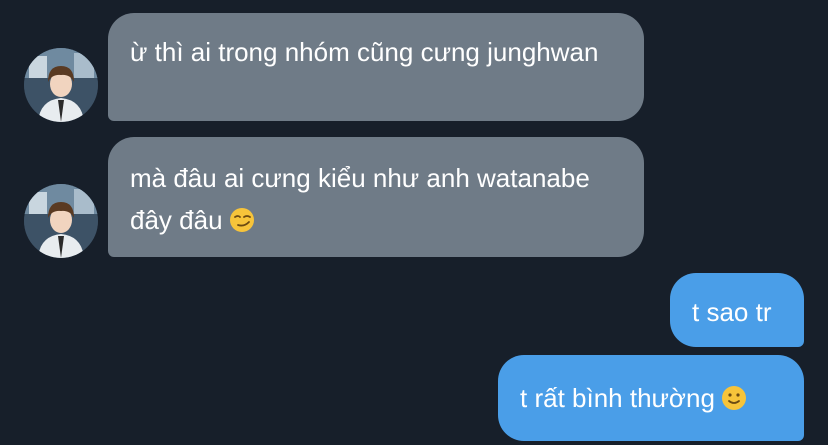  What do you see at coordinates (733, 398) in the screenshot?
I see `slightly-smiling-emoji-icon` at bounding box center [733, 398].